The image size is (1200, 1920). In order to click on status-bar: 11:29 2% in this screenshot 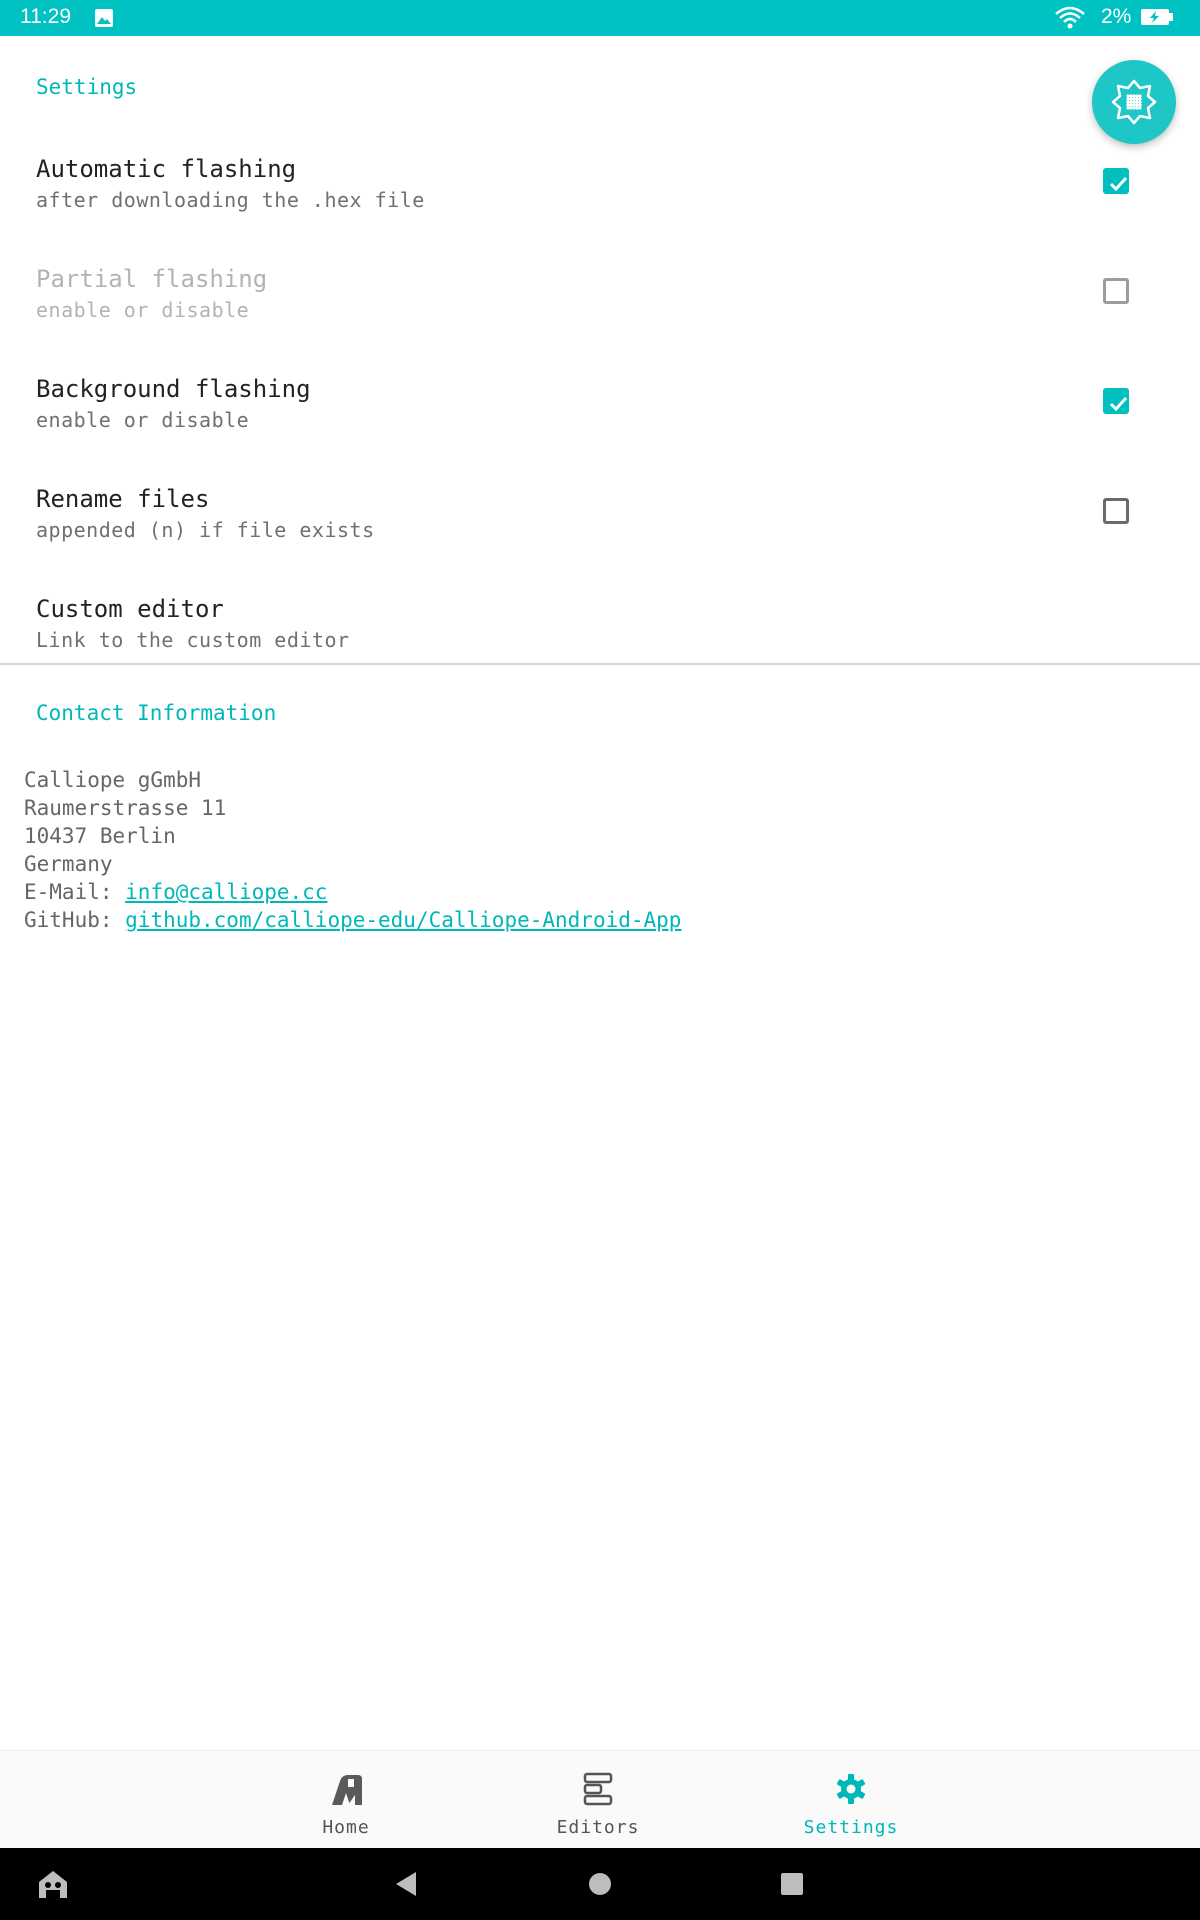, I will do `click(600, 18)`.